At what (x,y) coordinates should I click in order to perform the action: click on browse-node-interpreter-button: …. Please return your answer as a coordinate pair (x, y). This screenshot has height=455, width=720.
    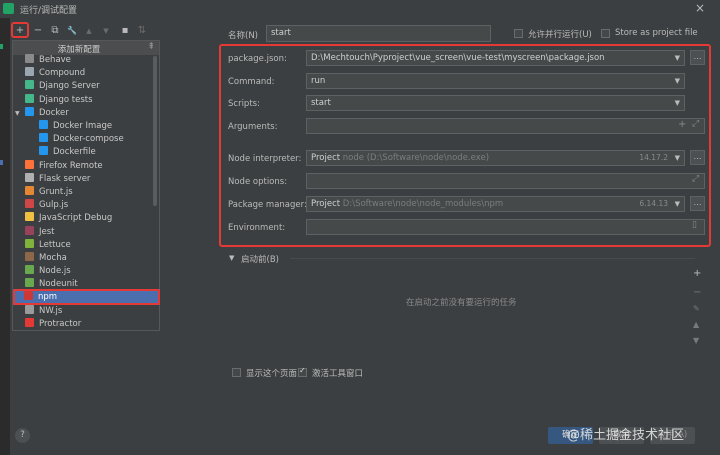
    Looking at the image, I should click on (697, 157).